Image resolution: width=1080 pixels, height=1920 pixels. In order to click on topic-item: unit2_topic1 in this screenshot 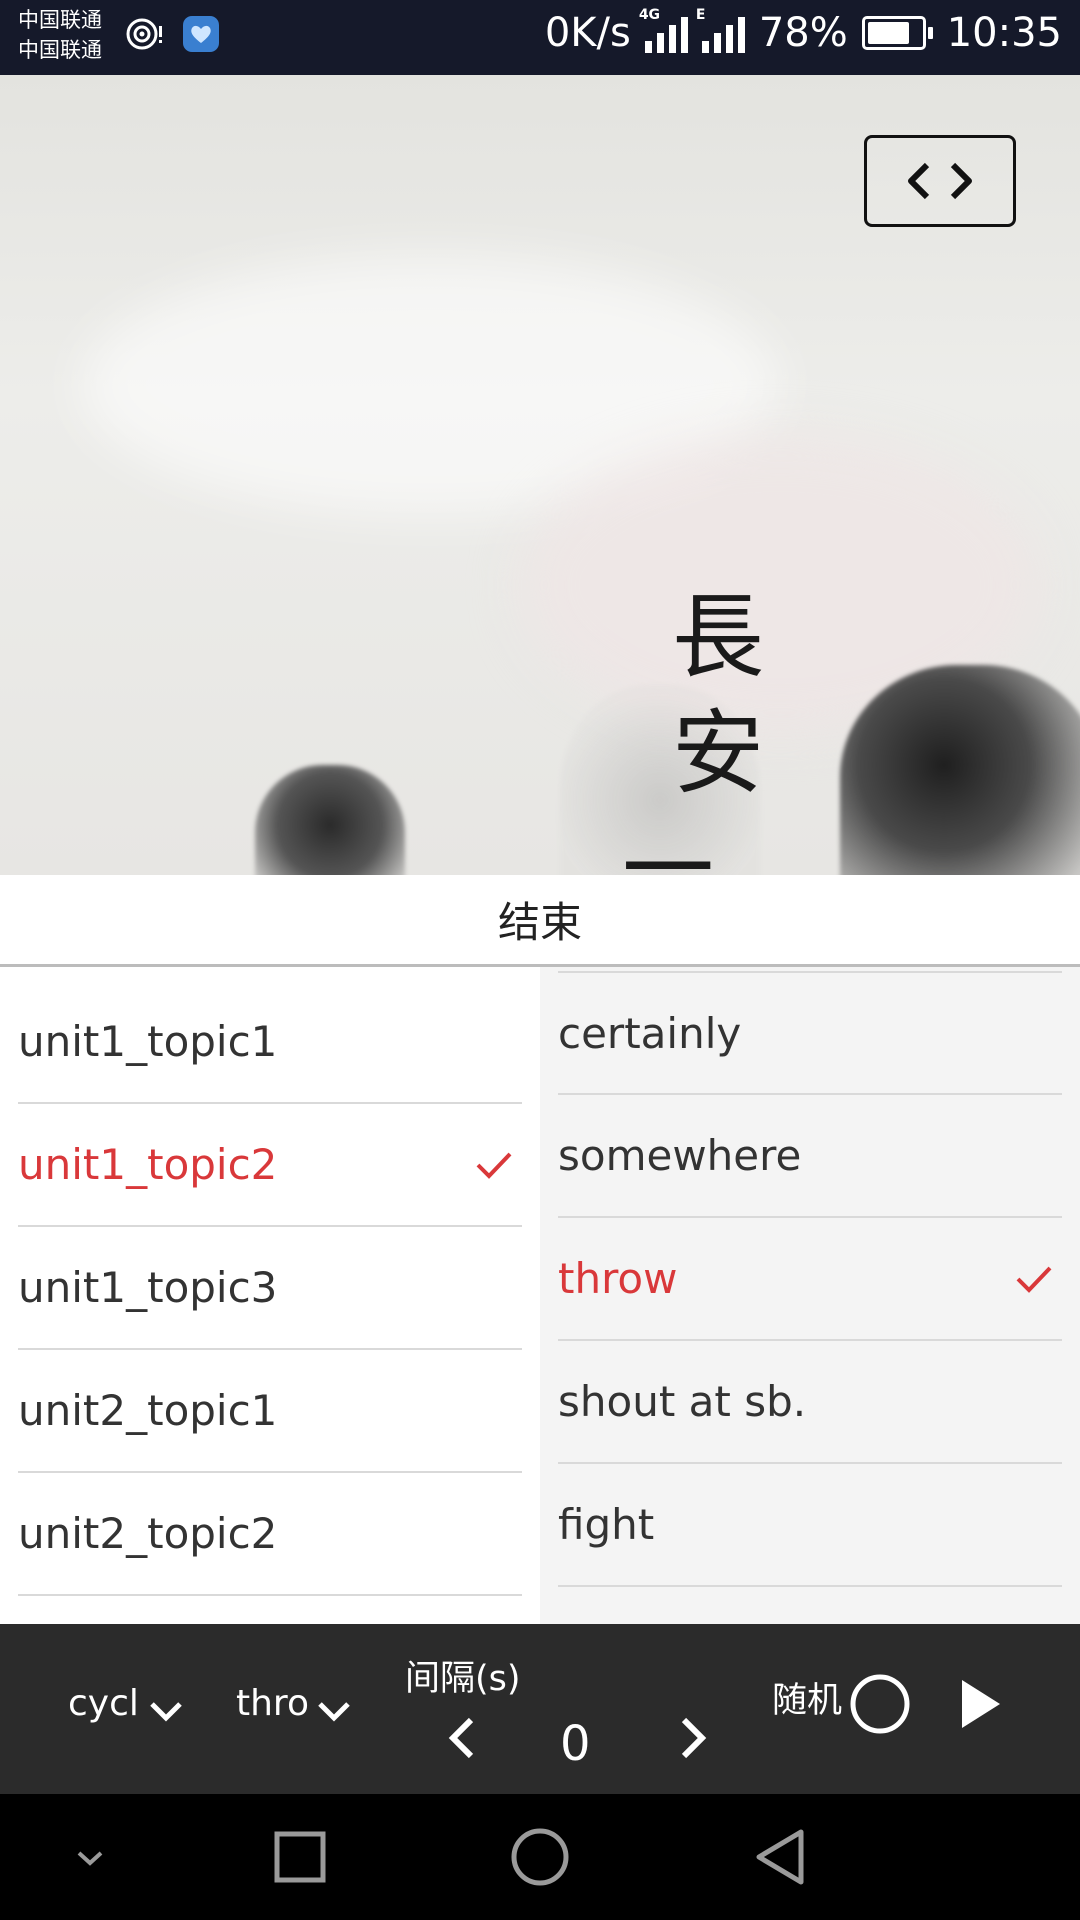, I will do `click(270, 1411)`.